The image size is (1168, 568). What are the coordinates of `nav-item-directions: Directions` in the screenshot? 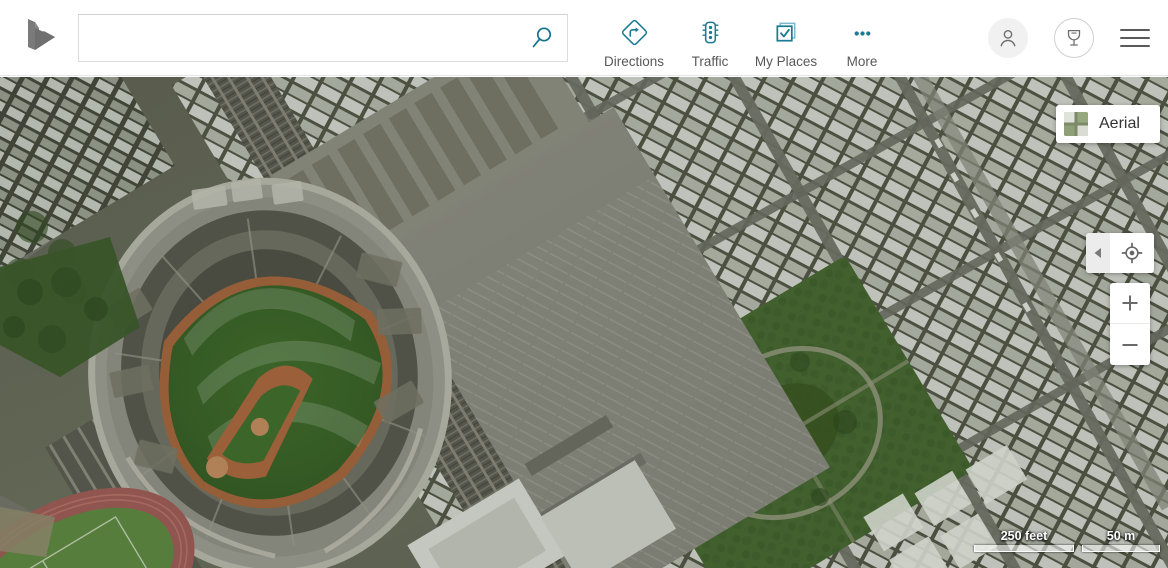 It's located at (634, 41).